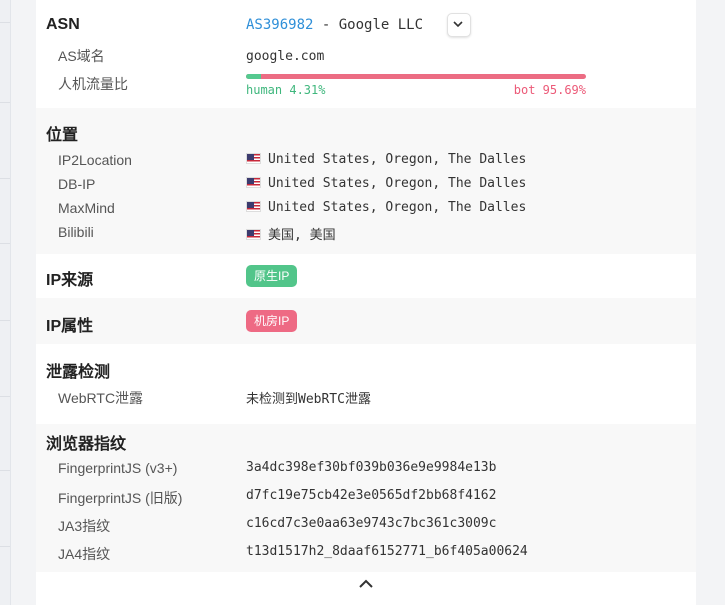  Describe the element at coordinates (84, 526) in the screenshot. I see `fingerprint-label: JA3指纹` at that location.